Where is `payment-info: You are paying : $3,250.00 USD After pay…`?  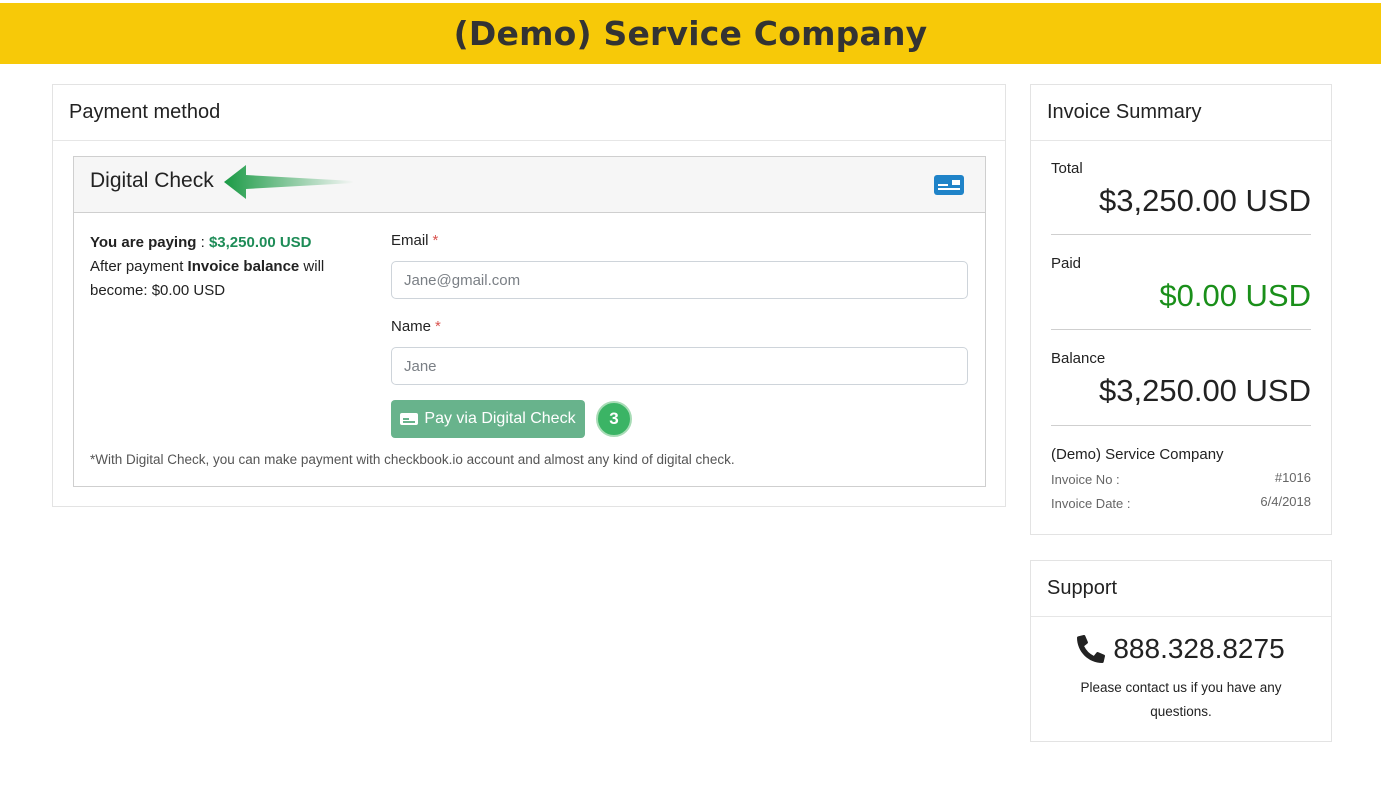
payment-info: You are paying : $3,250.00 USD After pay… is located at coordinates (225, 267).